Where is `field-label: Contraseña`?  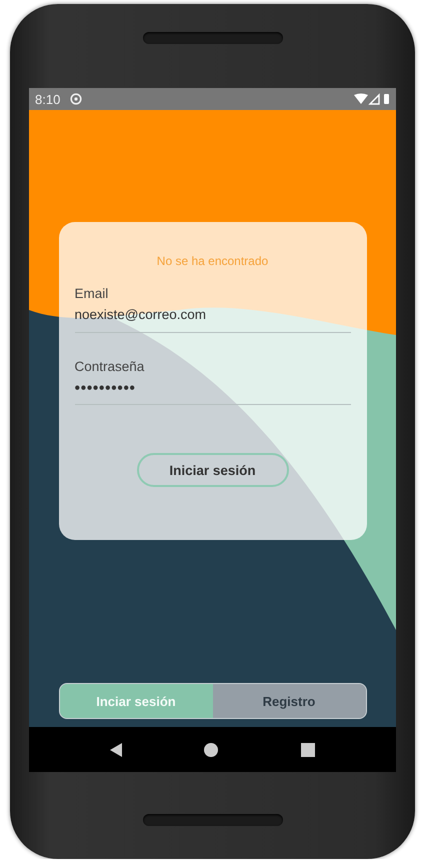
field-label: Contraseña is located at coordinates (110, 366).